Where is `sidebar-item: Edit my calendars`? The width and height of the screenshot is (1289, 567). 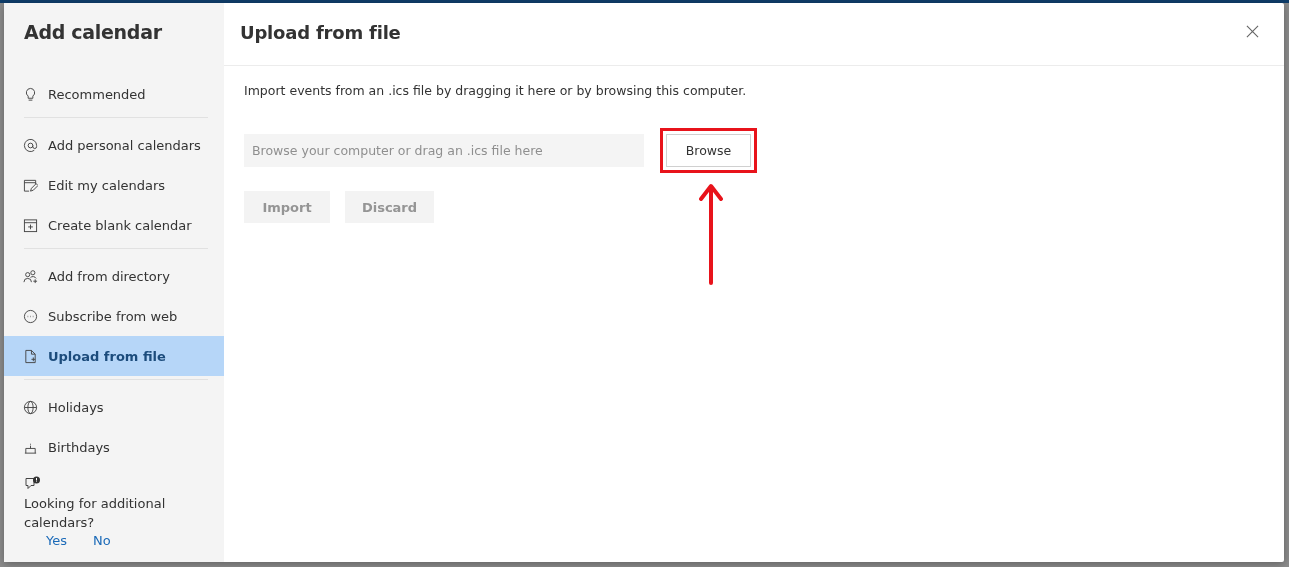 sidebar-item: Edit my calendars is located at coordinates (114, 185).